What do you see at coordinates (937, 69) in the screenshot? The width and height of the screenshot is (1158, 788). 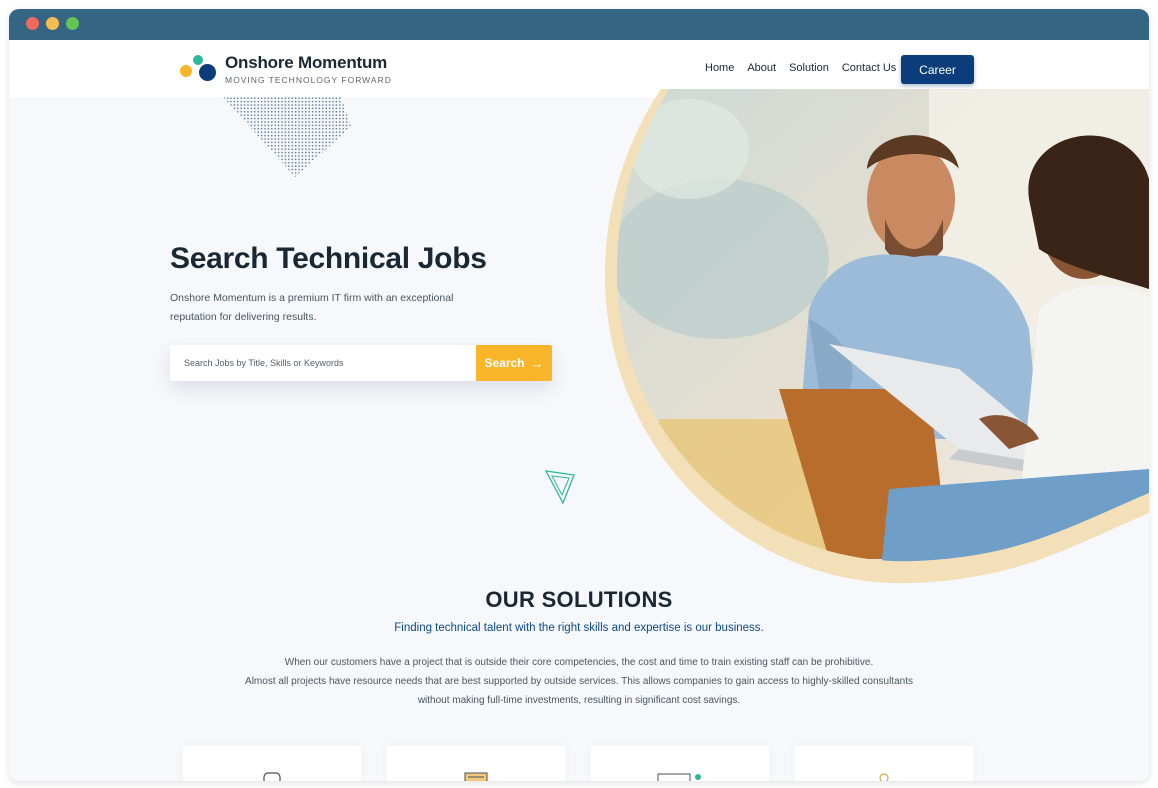 I see `career-button: Career` at bounding box center [937, 69].